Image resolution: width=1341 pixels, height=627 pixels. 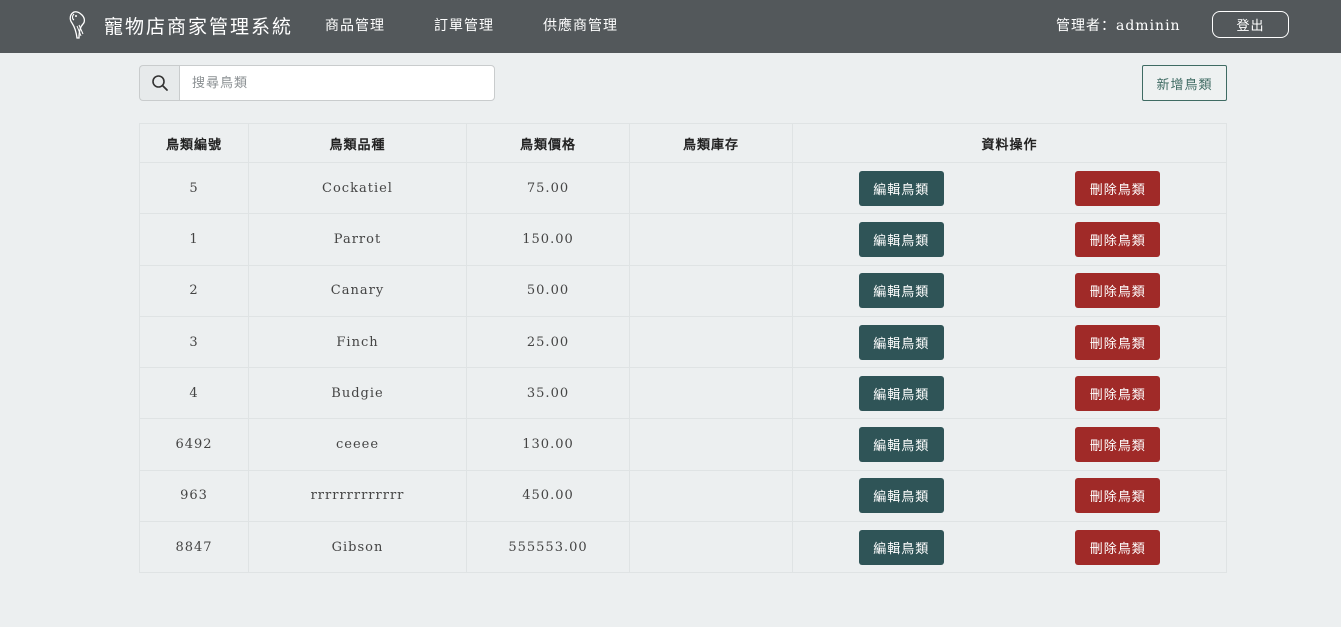 What do you see at coordinates (194, 188) in the screenshot?
I see `cell-bird-id: 5` at bounding box center [194, 188].